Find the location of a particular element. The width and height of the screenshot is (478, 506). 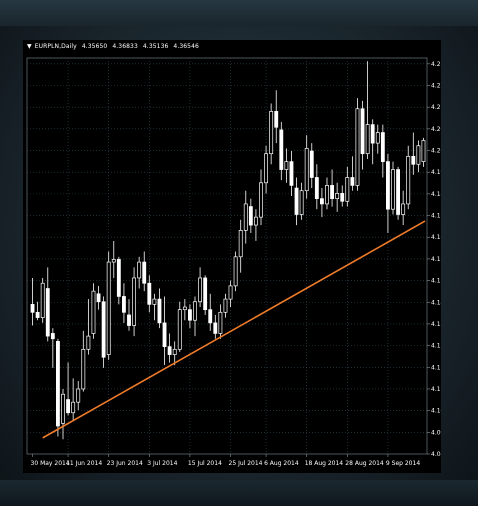

dropdown-triangle-icon: ▼ is located at coordinates (29, 46).